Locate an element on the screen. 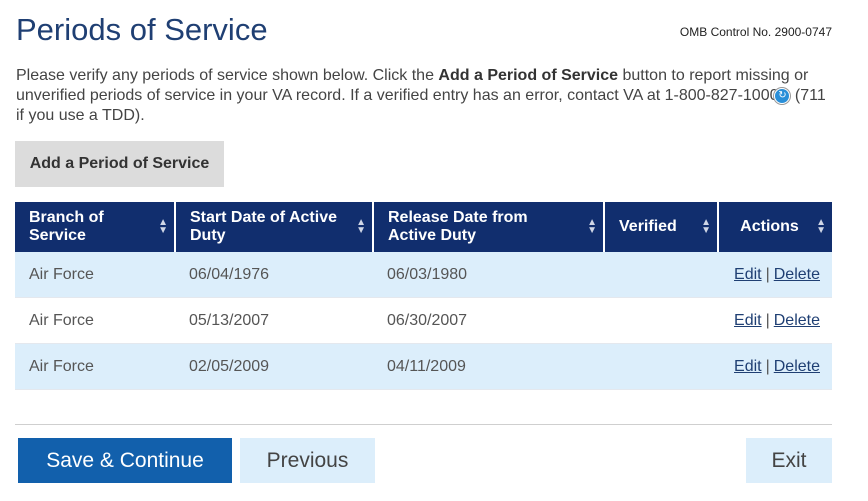 Image resolution: width=868 pixels, height=501 pixels. previous-button: Previous is located at coordinates (307, 460).